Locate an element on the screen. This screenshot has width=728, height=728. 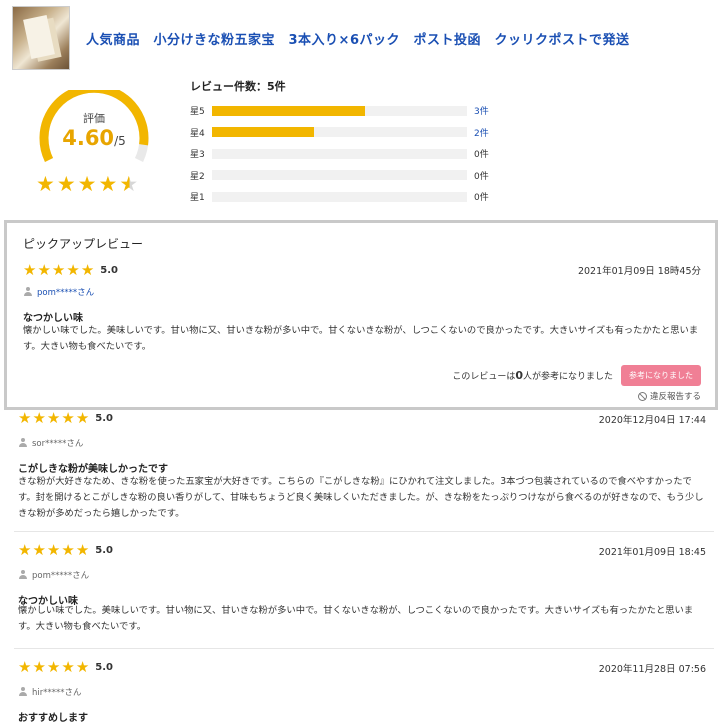
review-date: 2021年01月09日 18:45 is located at coordinates (652, 552).